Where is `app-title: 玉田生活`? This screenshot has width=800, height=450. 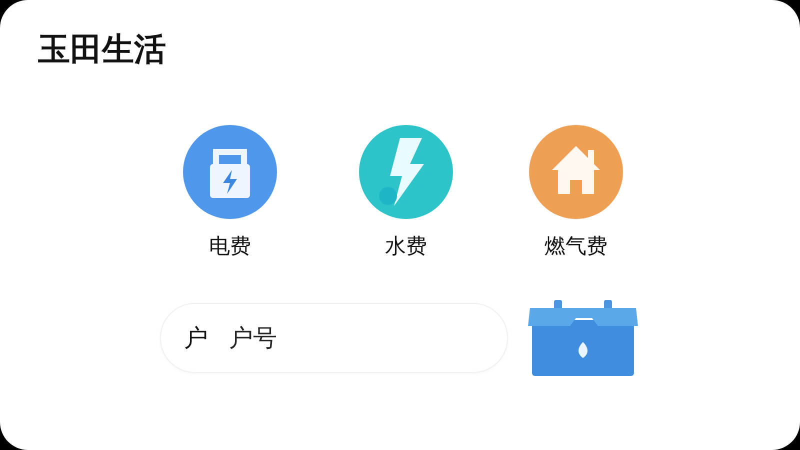 app-title: 玉田生活 is located at coordinates (102, 49).